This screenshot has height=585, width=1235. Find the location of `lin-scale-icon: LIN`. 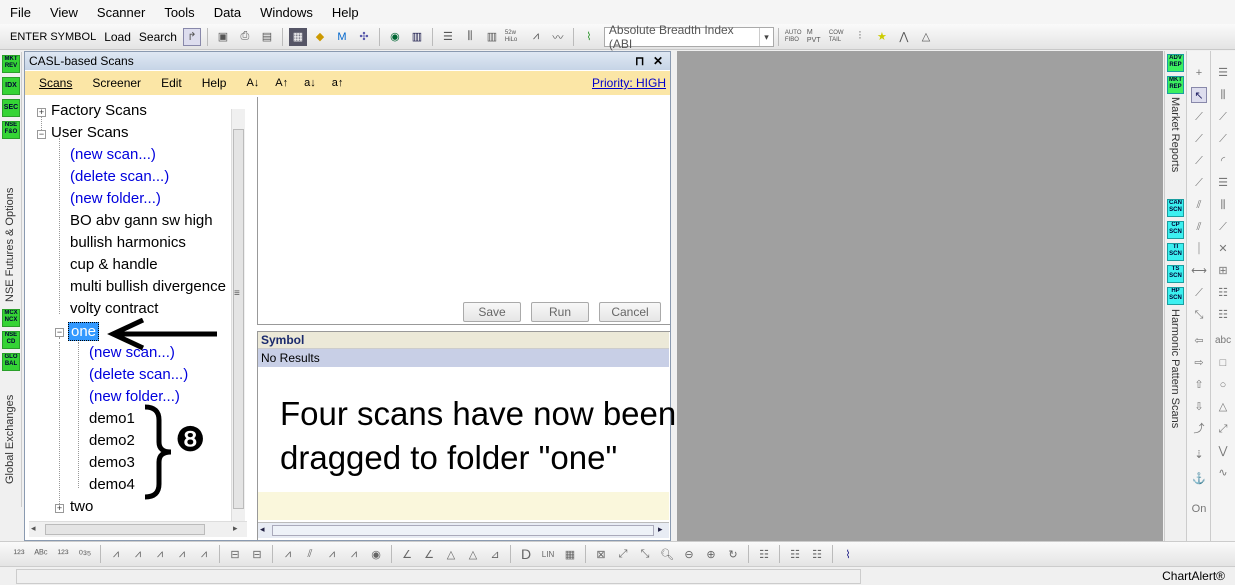

lin-scale-icon: LIN is located at coordinates (548, 554).